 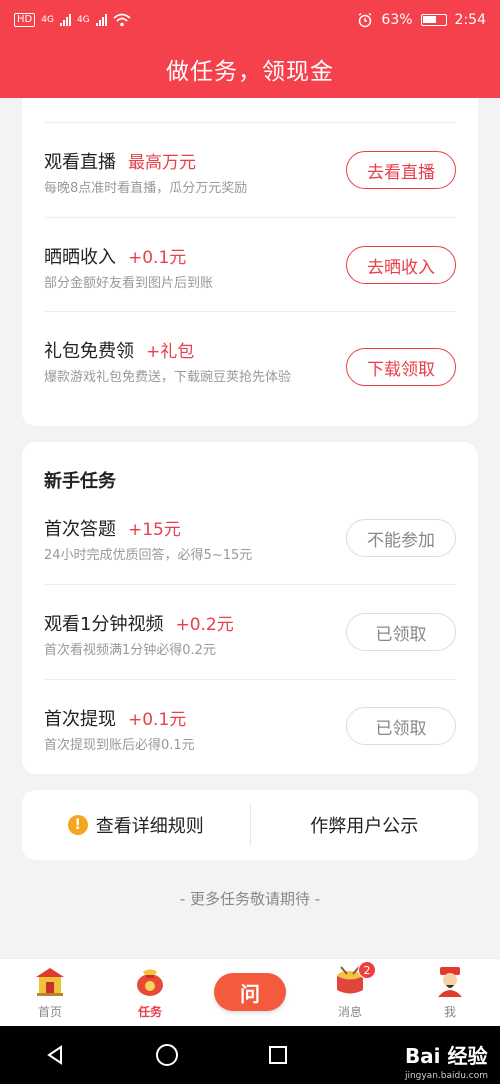 What do you see at coordinates (446, 1076) in the screenshot?
I see `watermark-url: jingyan.baidu.com` at bounding box center [446, 1076].